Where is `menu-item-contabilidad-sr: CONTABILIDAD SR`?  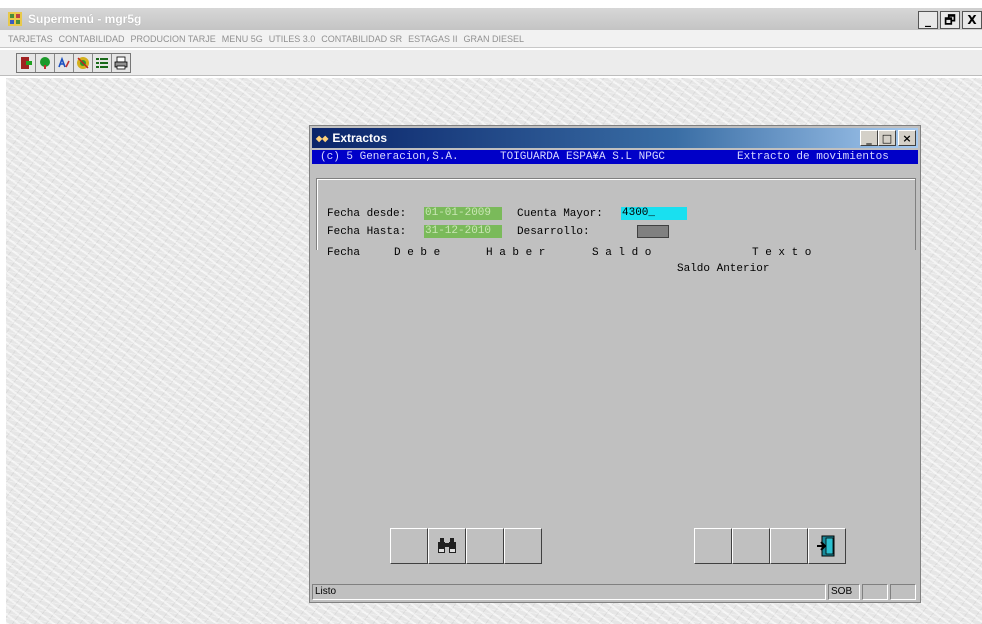
menu-item-contabilidad-sr: CONTABILIDAD SR is located at coordinates (361, 39).